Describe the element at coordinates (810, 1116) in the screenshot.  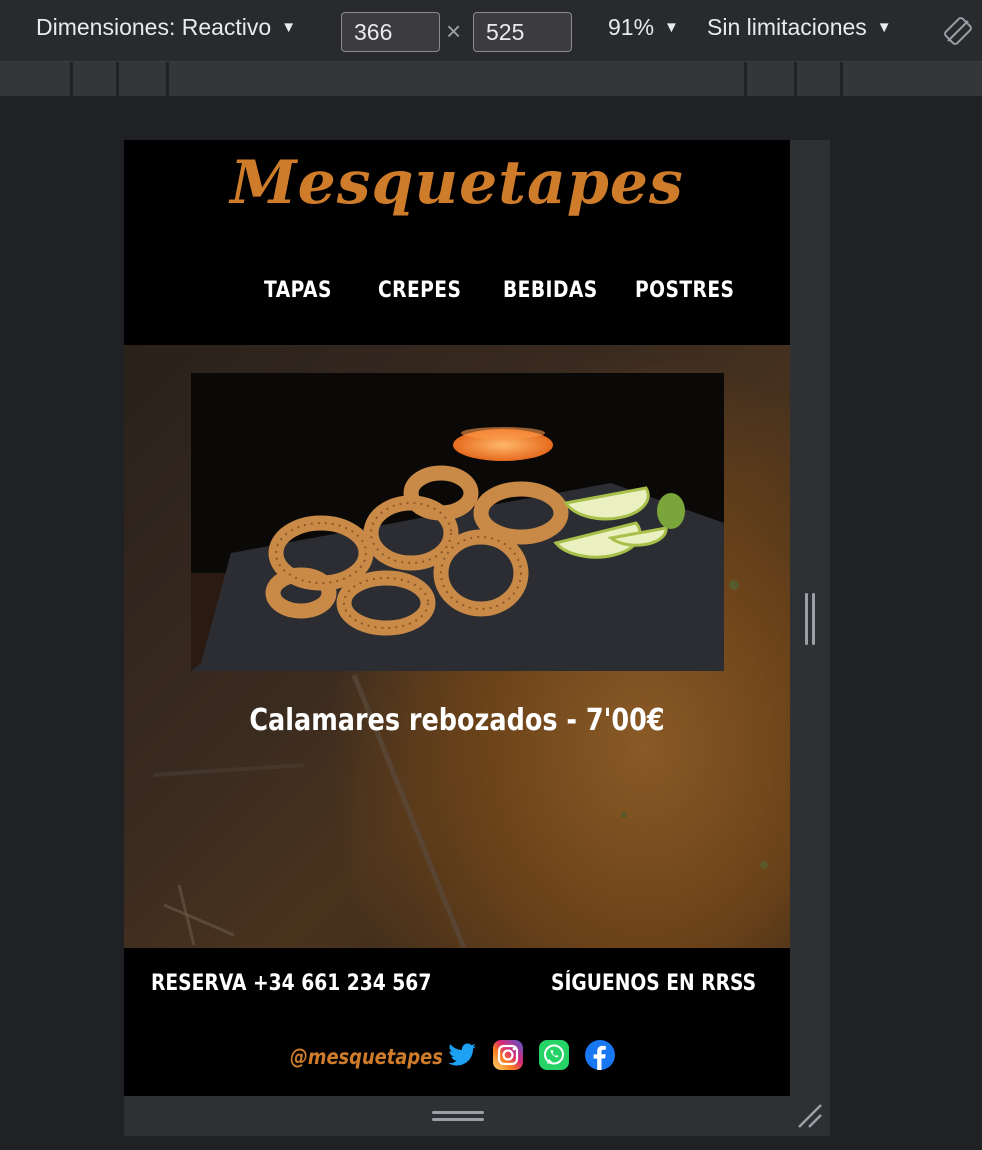
I see `resize-corner-icon` at that location.